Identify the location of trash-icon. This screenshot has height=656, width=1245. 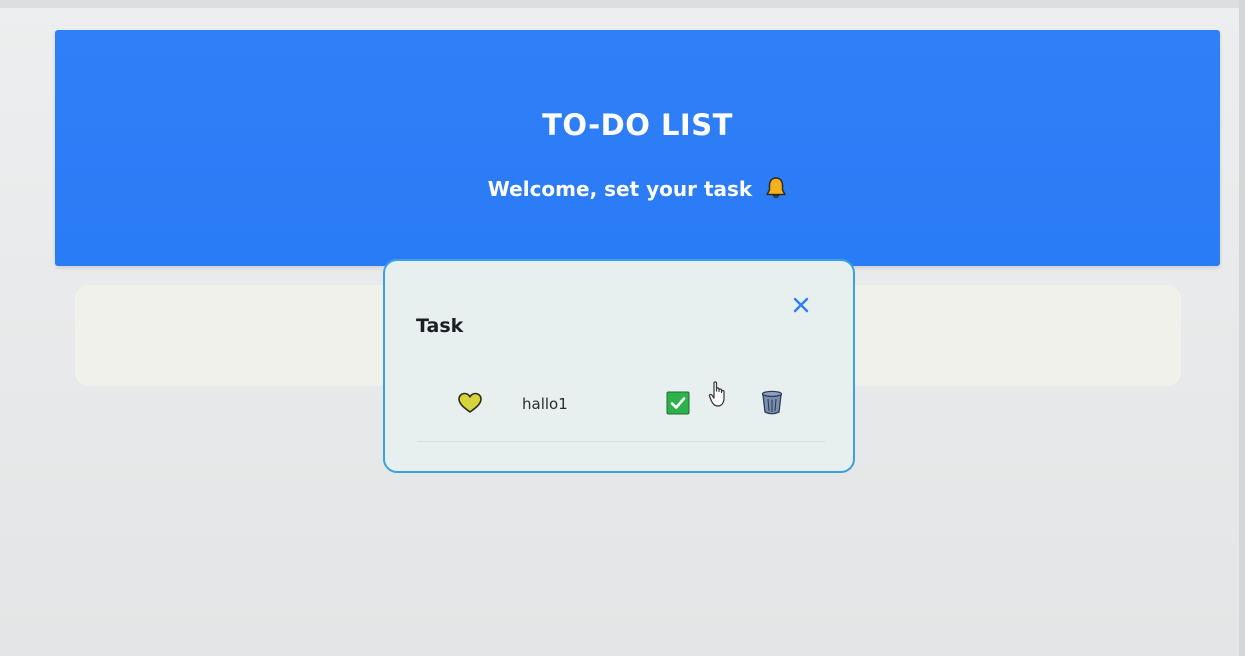
(772, 402).